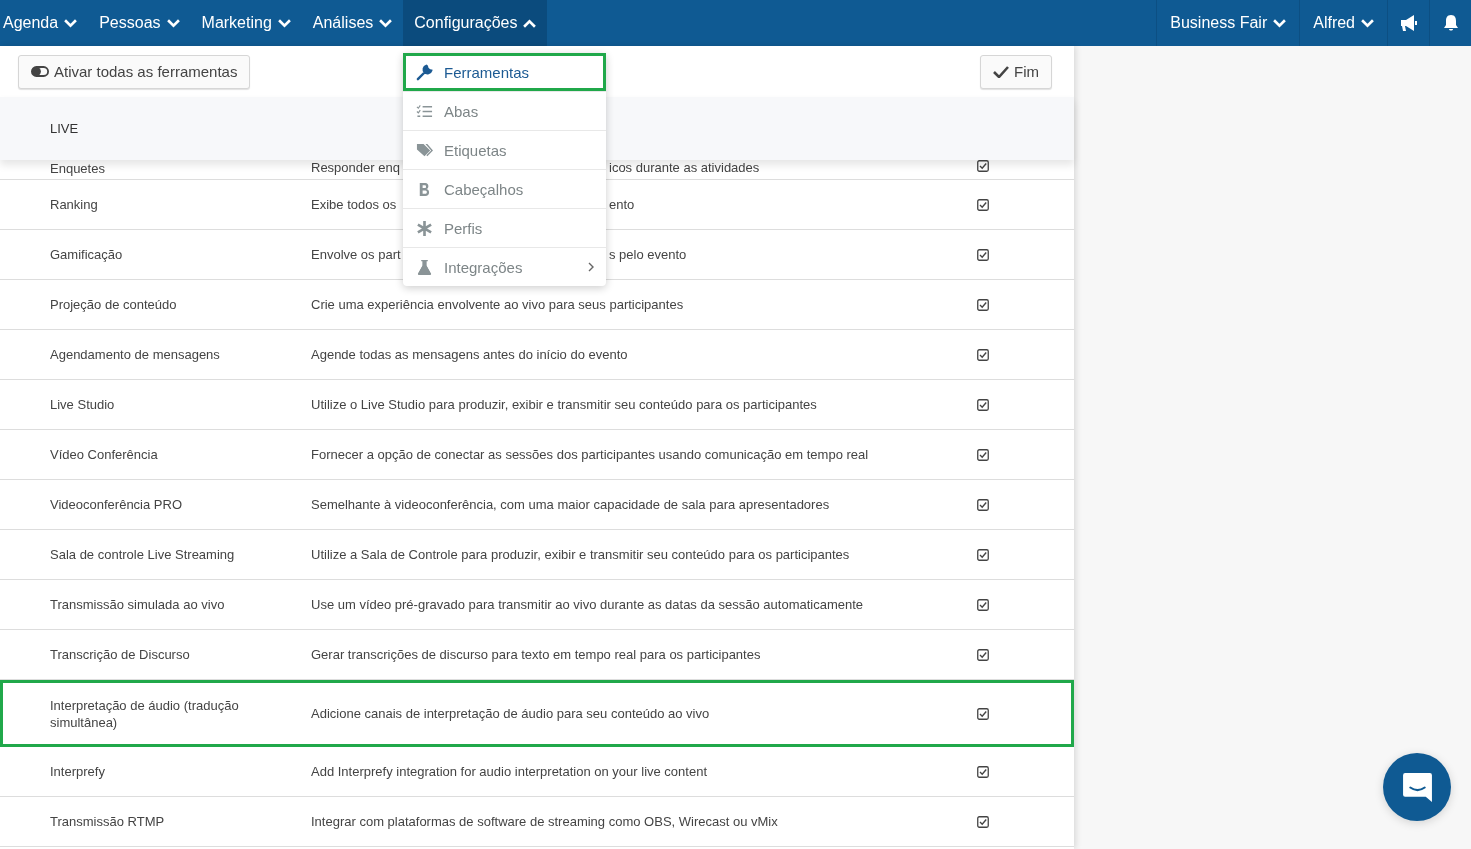 The width and height of the screenshot is (1471, 849). What do you see at coordinates (509, 771) in the screenshot?
I see `tool-description: Add Interprefy integration for audio interpretation on your live content` at bounding box center [509, 771].